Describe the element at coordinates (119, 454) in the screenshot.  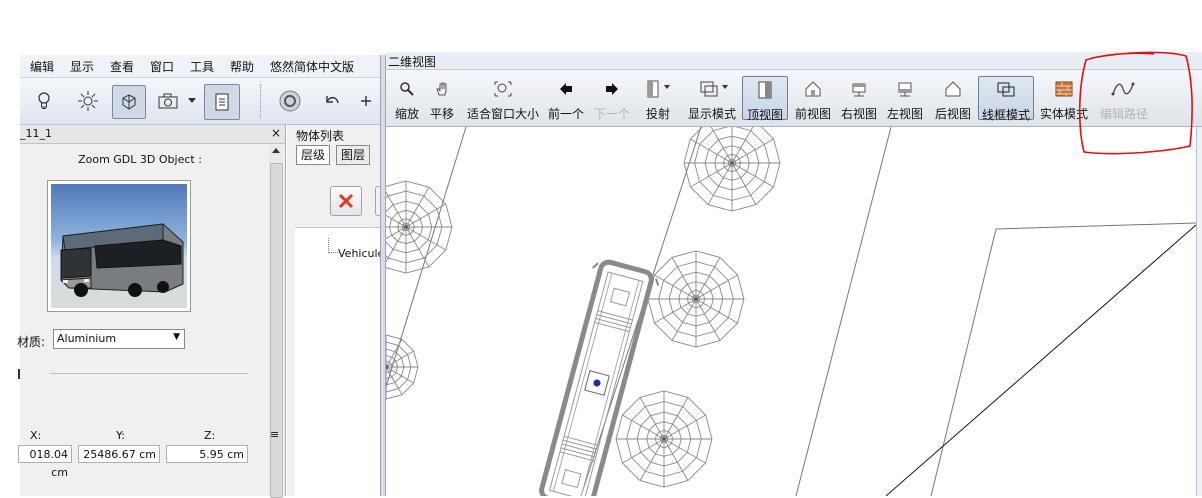
I see `y-field: 25486.67 cm` at that location.